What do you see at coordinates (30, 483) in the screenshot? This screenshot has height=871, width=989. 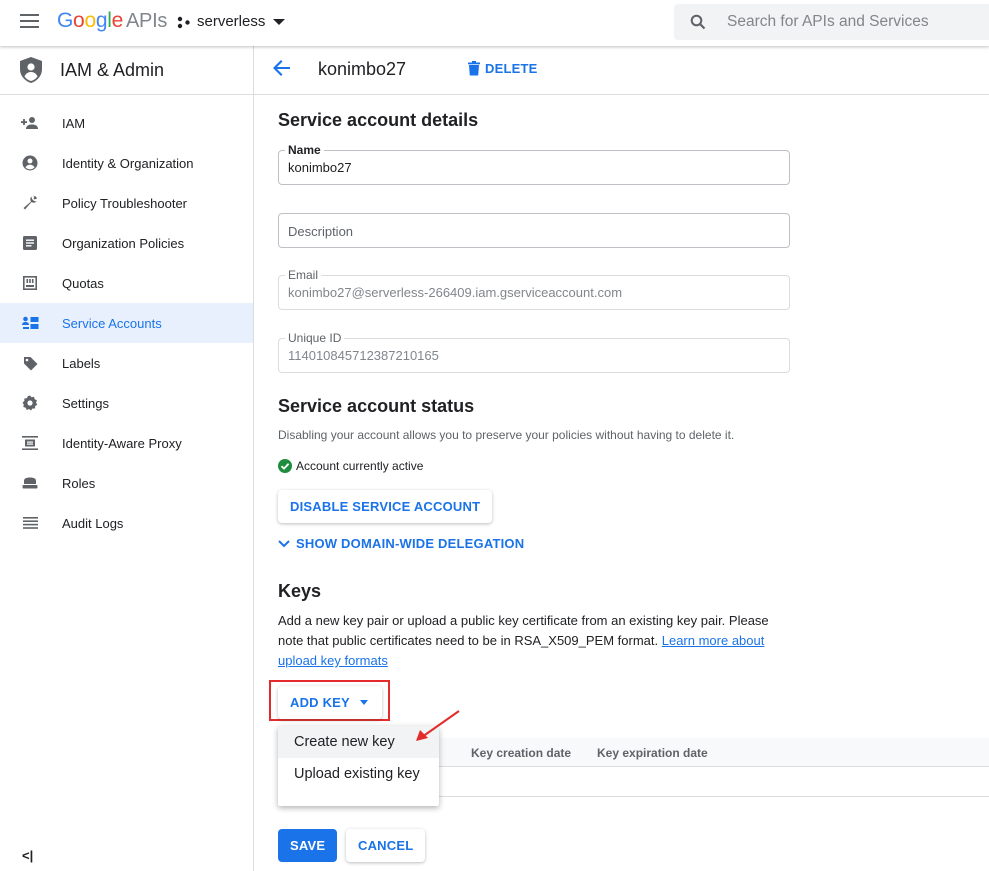 I see `roles-icon` at bounding box center [30, 483].